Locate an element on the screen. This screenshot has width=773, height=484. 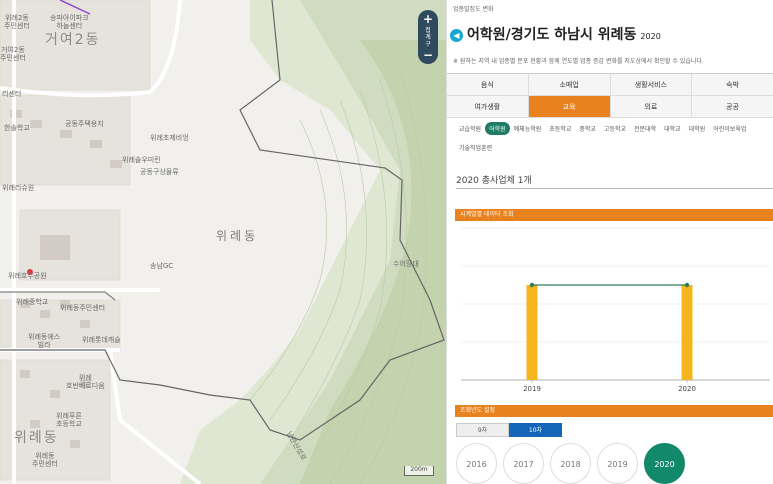
series-toggle-button: 9차 is located at coordinates (482, 430).